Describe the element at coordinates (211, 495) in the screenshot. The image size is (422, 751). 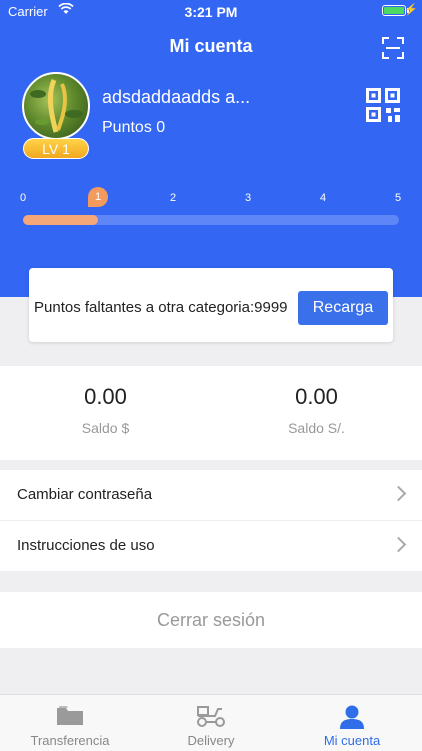
I see `menu-item-change-password: Cambiar contraseña` at that location.